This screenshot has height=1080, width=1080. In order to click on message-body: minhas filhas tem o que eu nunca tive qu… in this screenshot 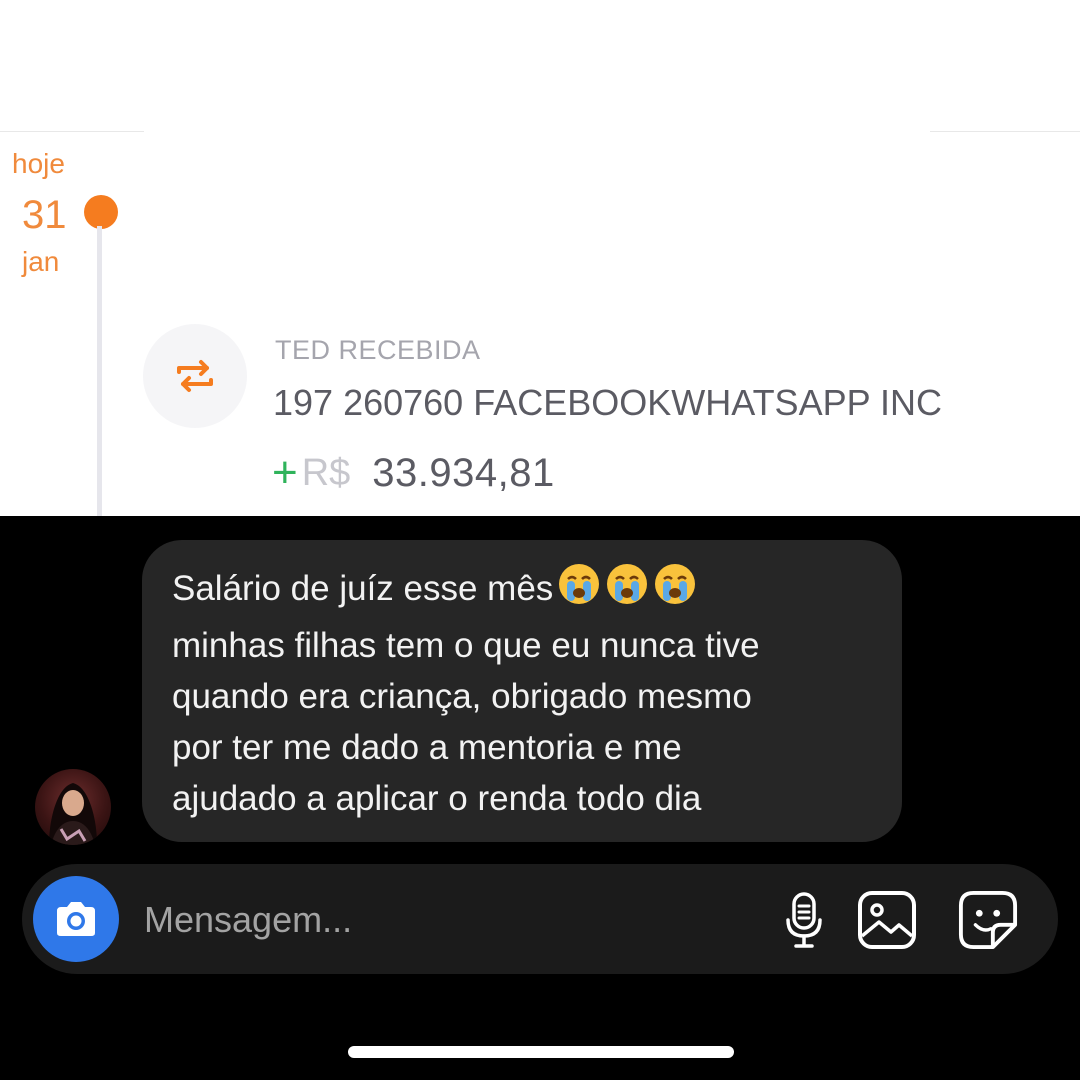, I will do `click(466, 722)`.